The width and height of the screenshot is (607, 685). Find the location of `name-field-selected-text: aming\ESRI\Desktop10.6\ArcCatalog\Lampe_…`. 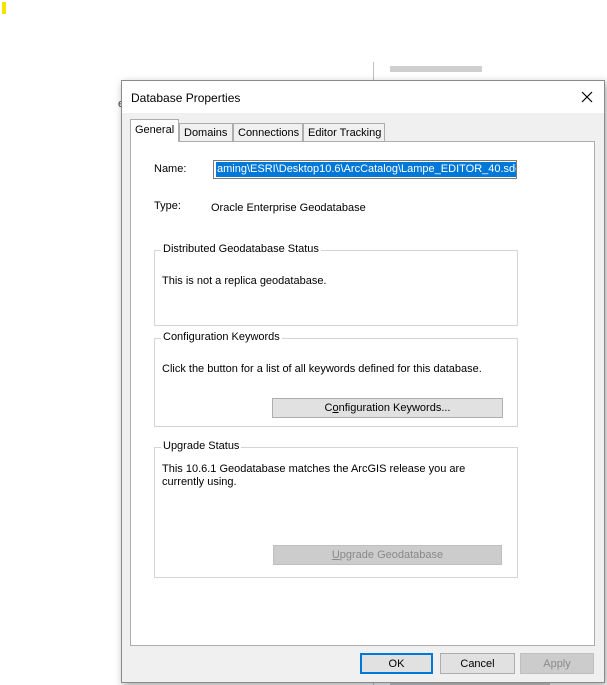

name-field-selected-text: aming\ESRI\Desktop10.6\ArcCatalog\Lampe_… is located at coordinates (366, 169).